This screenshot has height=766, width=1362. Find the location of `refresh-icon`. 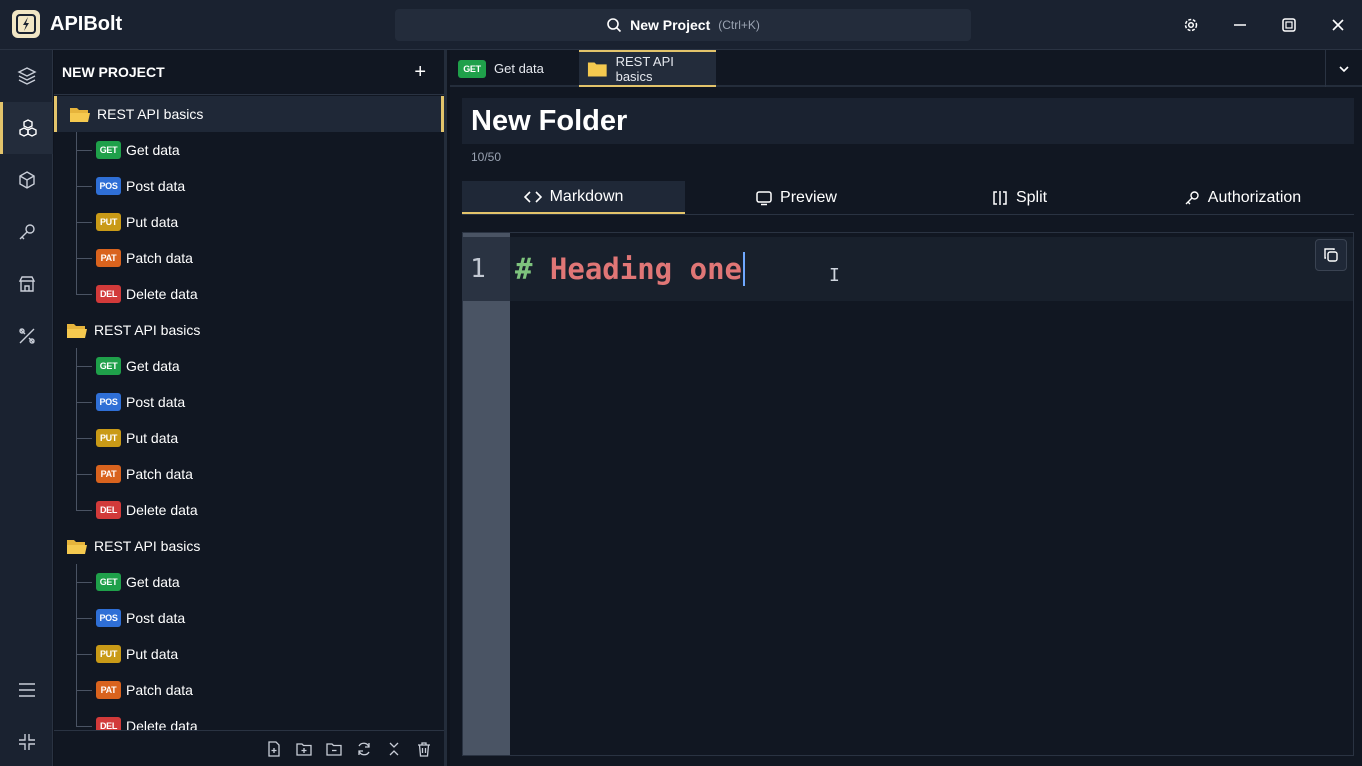

refresh-icon is located at coordinates (364, 749).